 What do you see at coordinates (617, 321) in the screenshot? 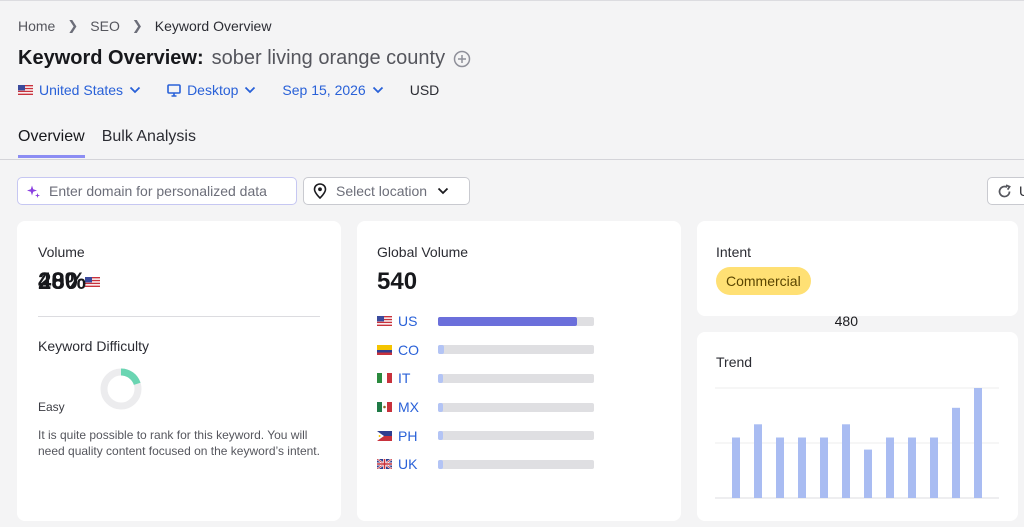
I see `country-row-us: US 480` at bounding box center [617, 321].